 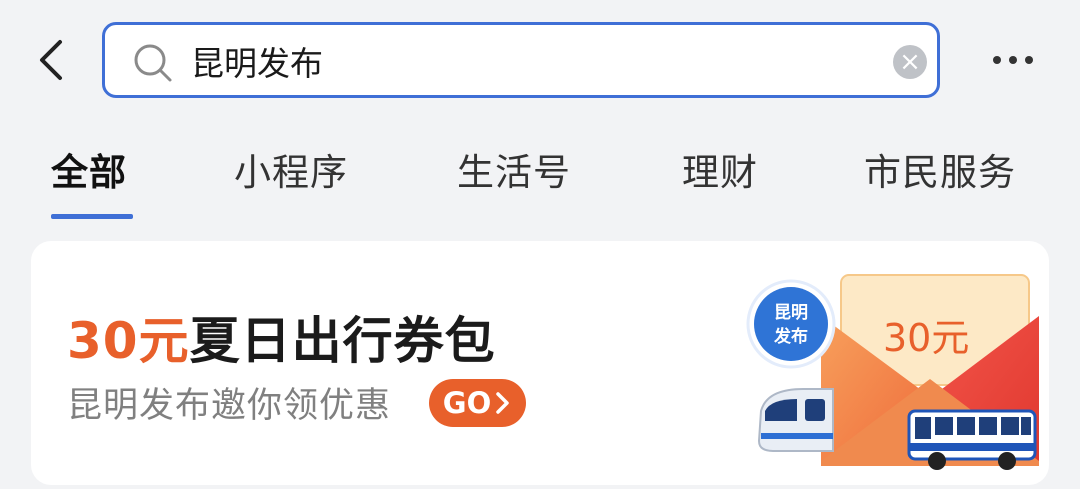 What do you see at coordinates (291, 169) in the screenshot?
I see `tab-mini-programs: 小程序` at bounding box center [291, 169].